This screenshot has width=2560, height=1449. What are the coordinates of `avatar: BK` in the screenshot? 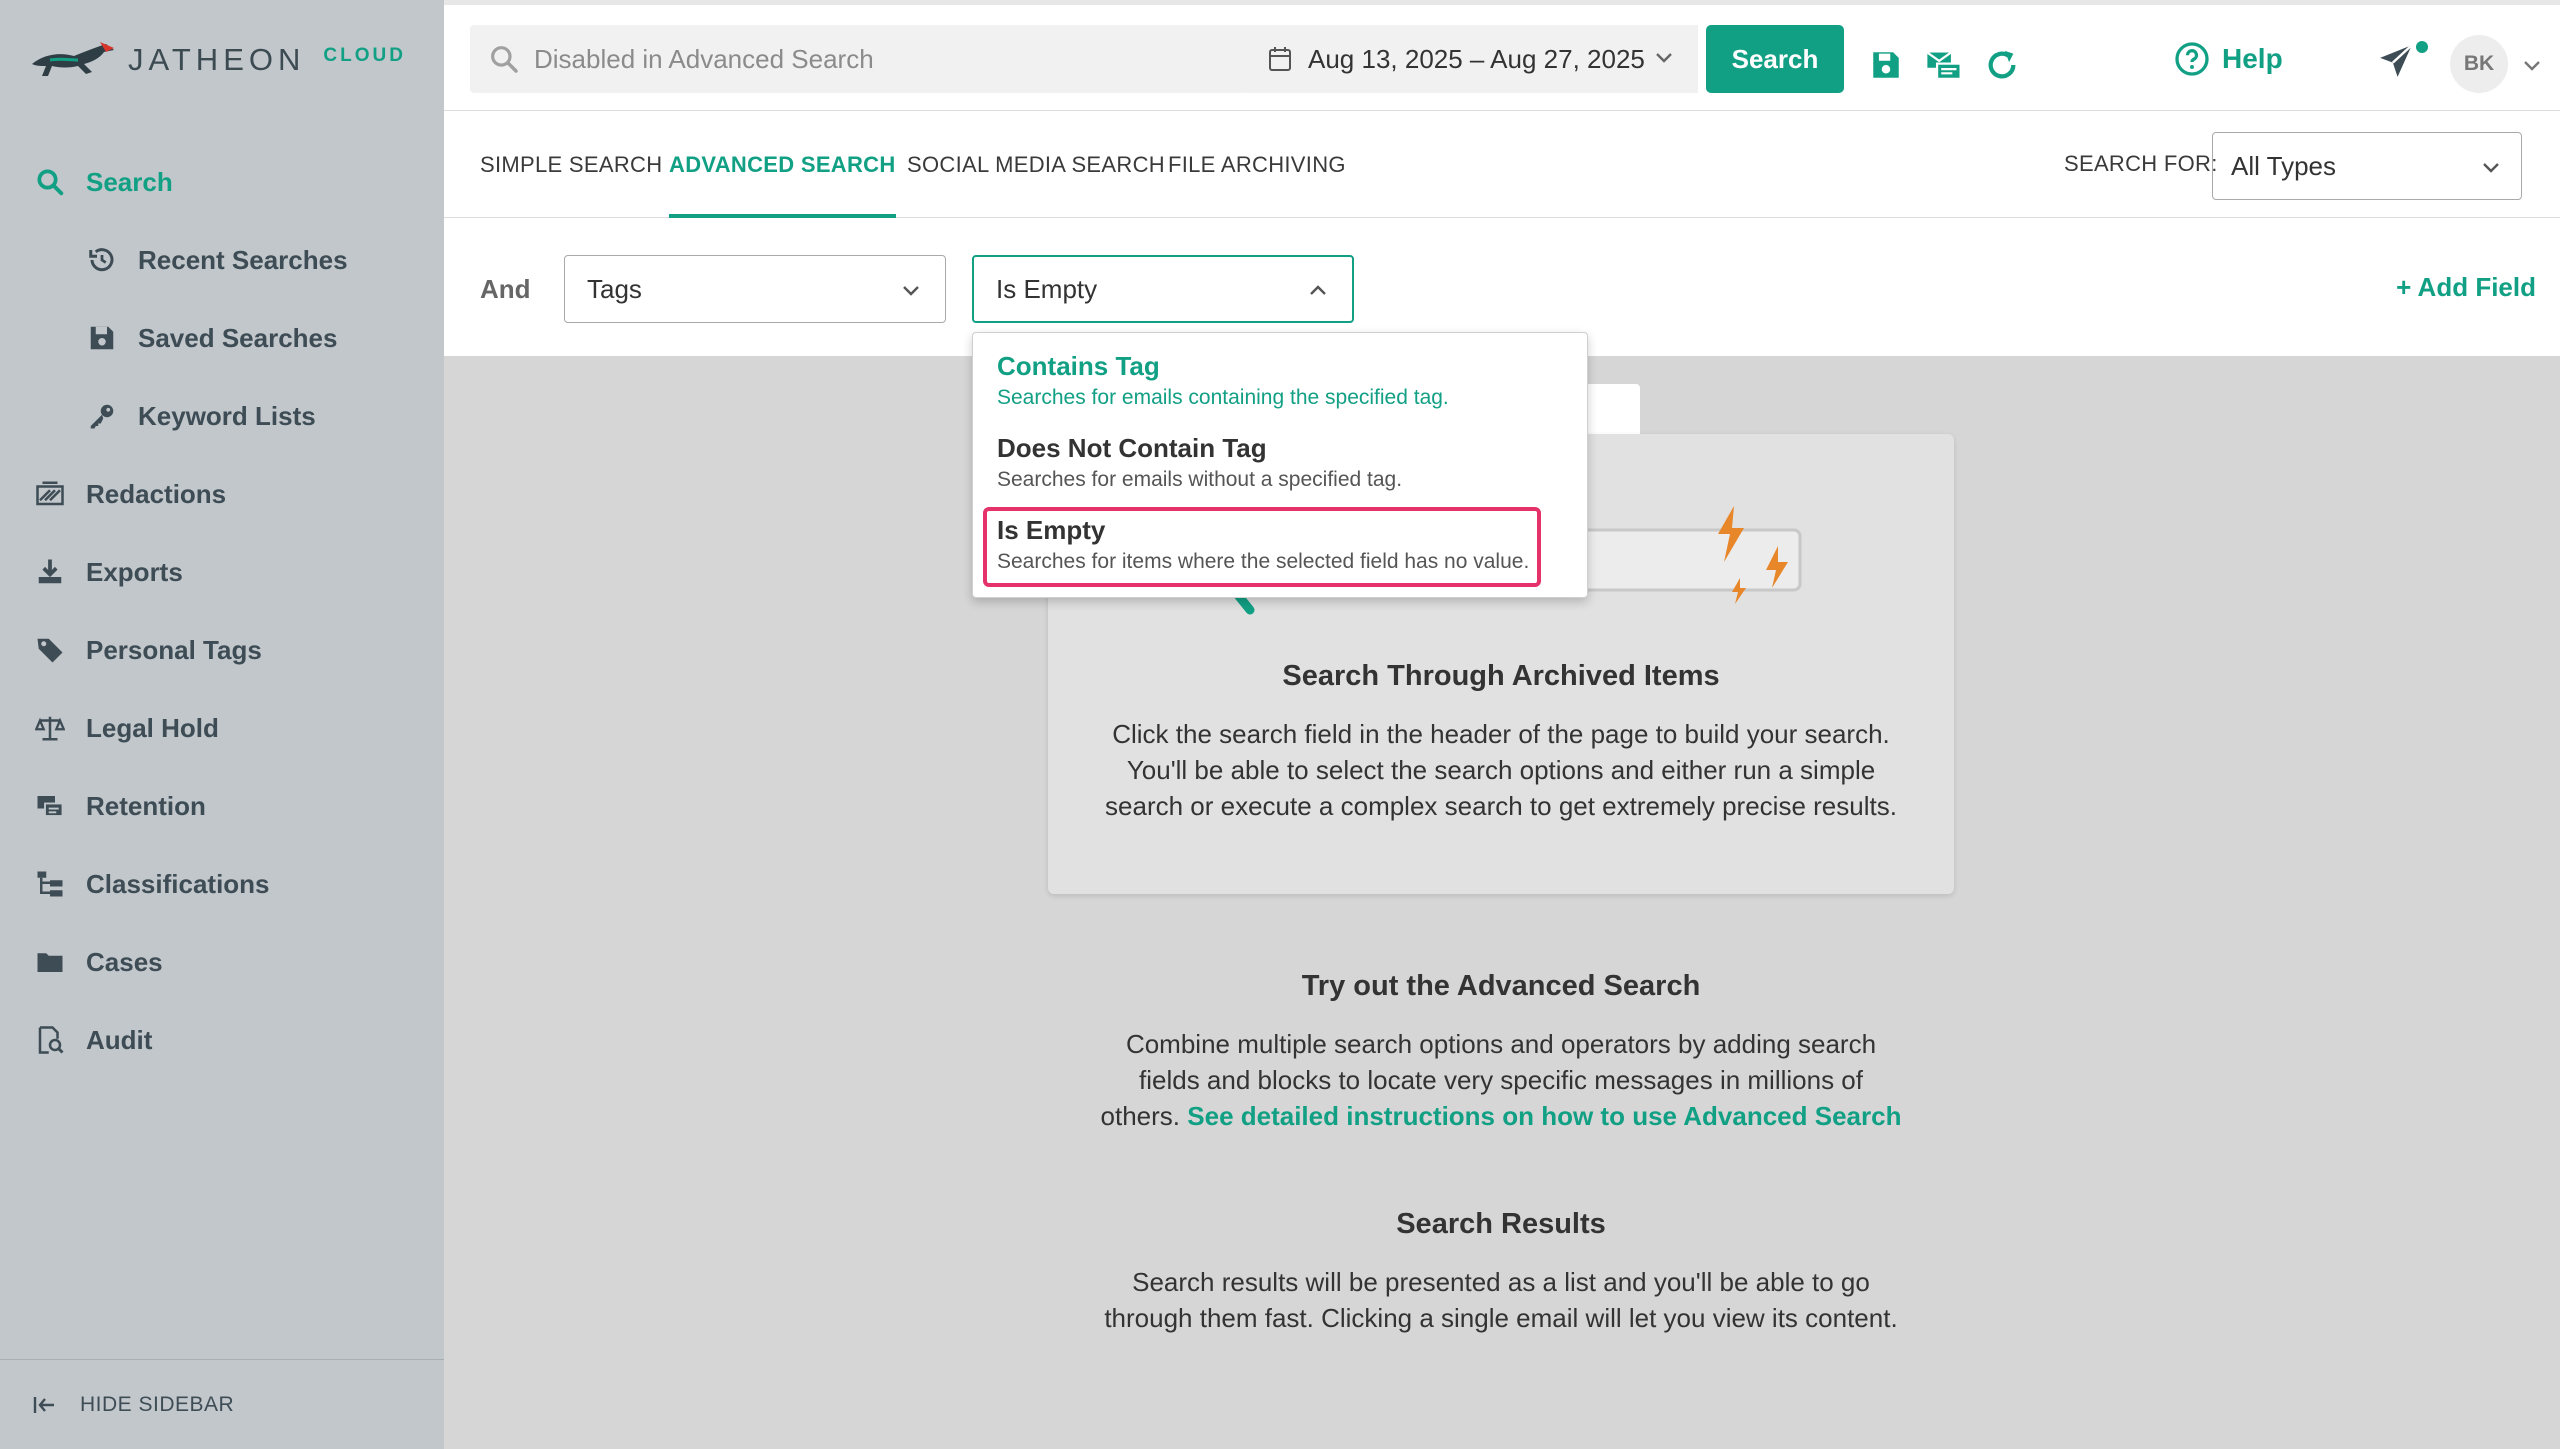 It's located at (2479, 64).